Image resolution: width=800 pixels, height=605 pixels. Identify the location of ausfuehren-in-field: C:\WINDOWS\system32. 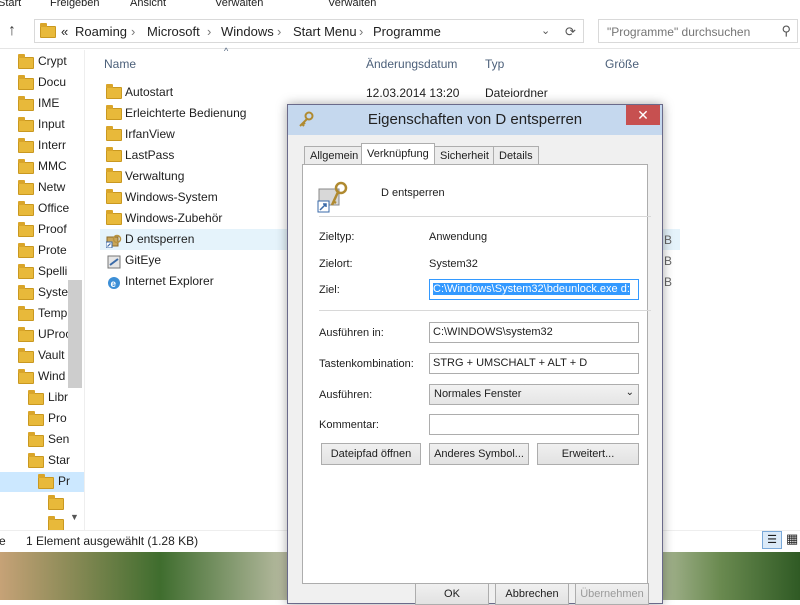
(534, 332).